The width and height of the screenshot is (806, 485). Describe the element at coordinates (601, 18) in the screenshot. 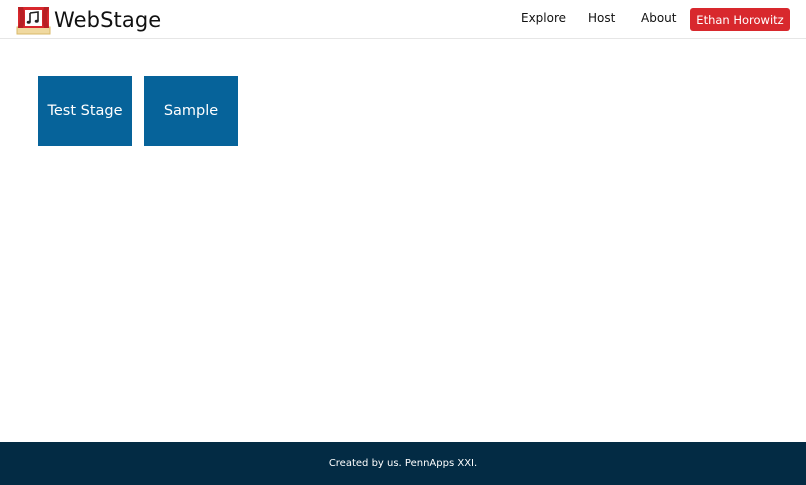

I see `nav-host-link: Host` at that location.